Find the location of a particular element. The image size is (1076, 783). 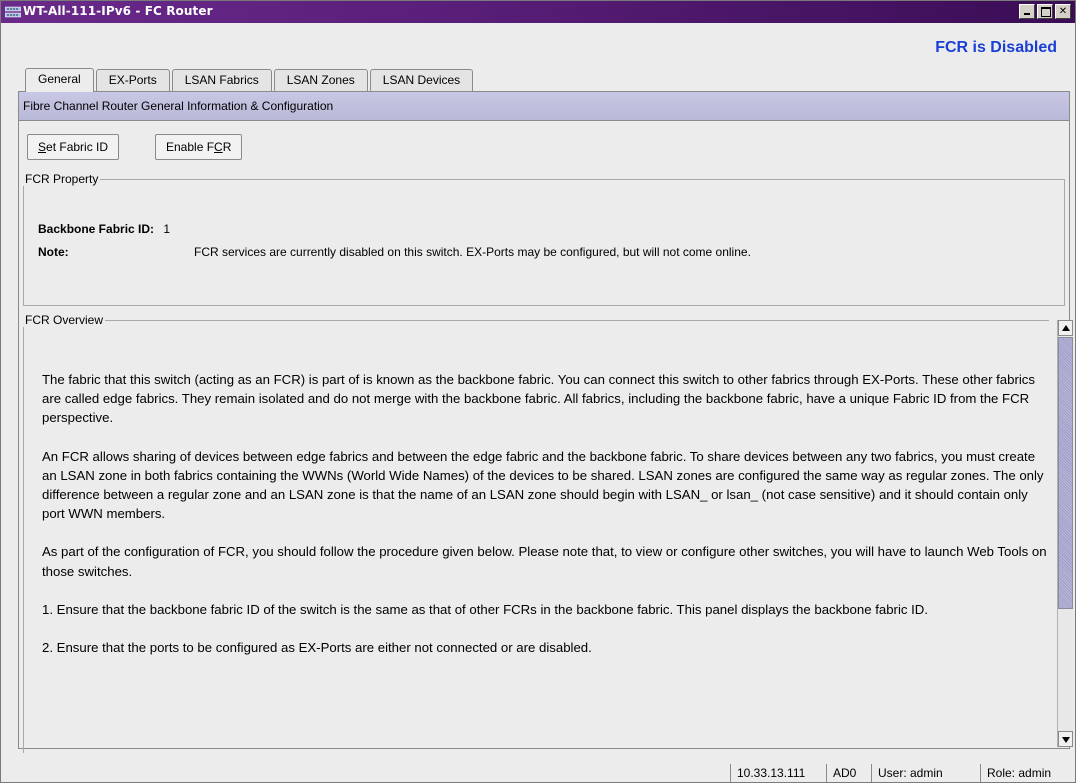

fcr-overview-legend: FCR Overview is located at coordinates (64, 320).